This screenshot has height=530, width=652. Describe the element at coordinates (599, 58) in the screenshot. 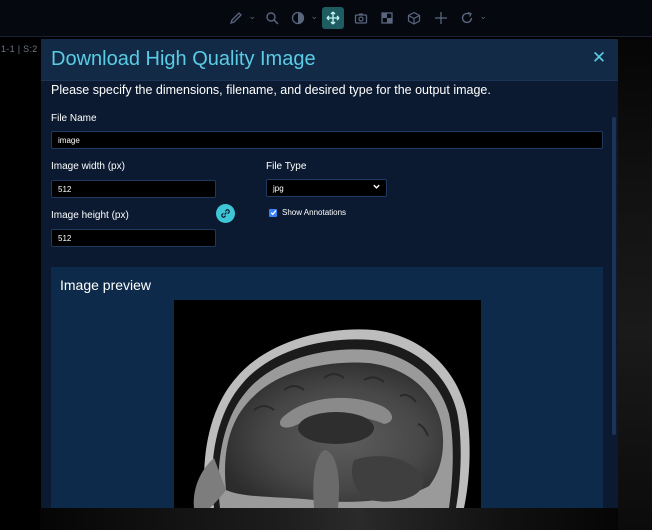

I see `close-icon: ✕` at that location.